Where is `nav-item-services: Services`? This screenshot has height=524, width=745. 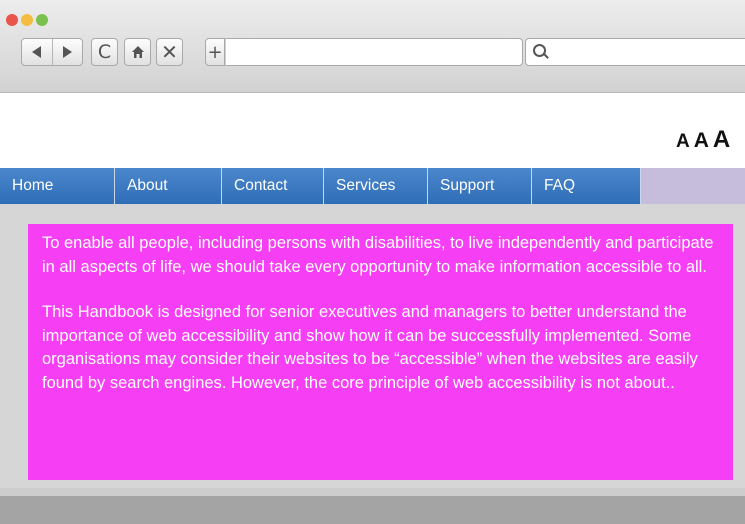
nav-item-services: Services is located at coordinates (376, 186).